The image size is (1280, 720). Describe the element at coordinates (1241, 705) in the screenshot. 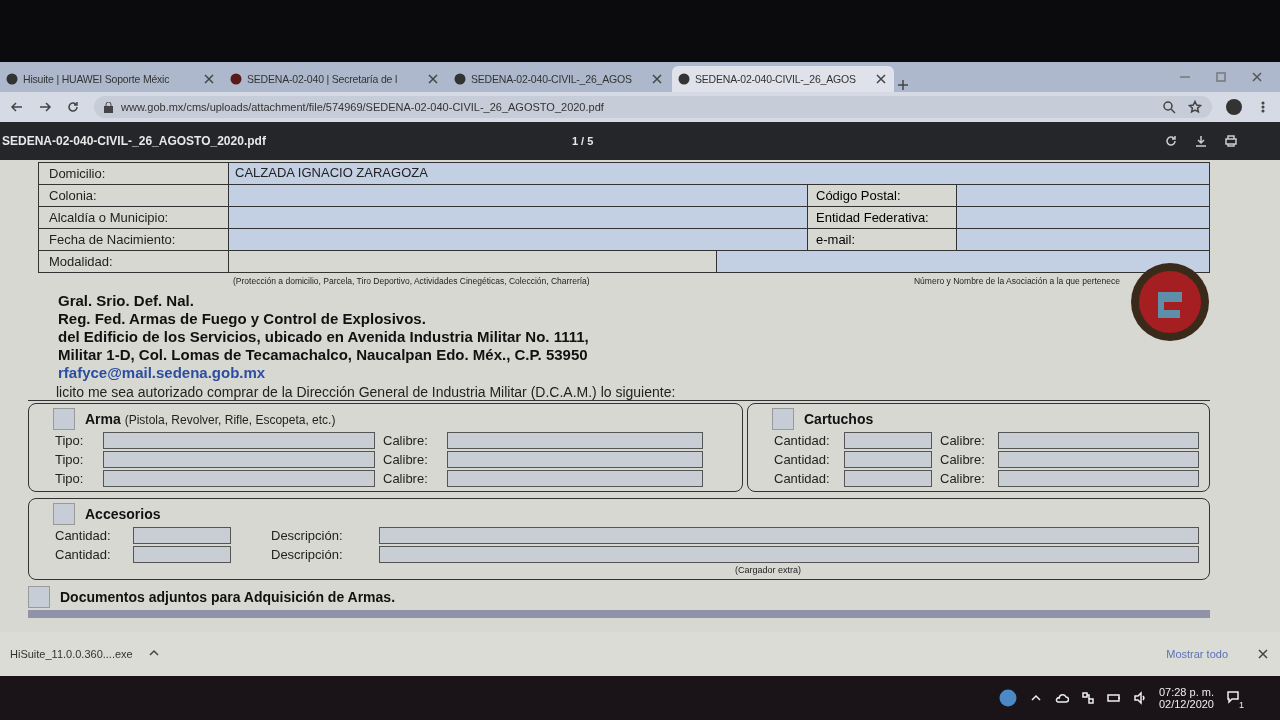

I see `notification-count: 1` at that location.